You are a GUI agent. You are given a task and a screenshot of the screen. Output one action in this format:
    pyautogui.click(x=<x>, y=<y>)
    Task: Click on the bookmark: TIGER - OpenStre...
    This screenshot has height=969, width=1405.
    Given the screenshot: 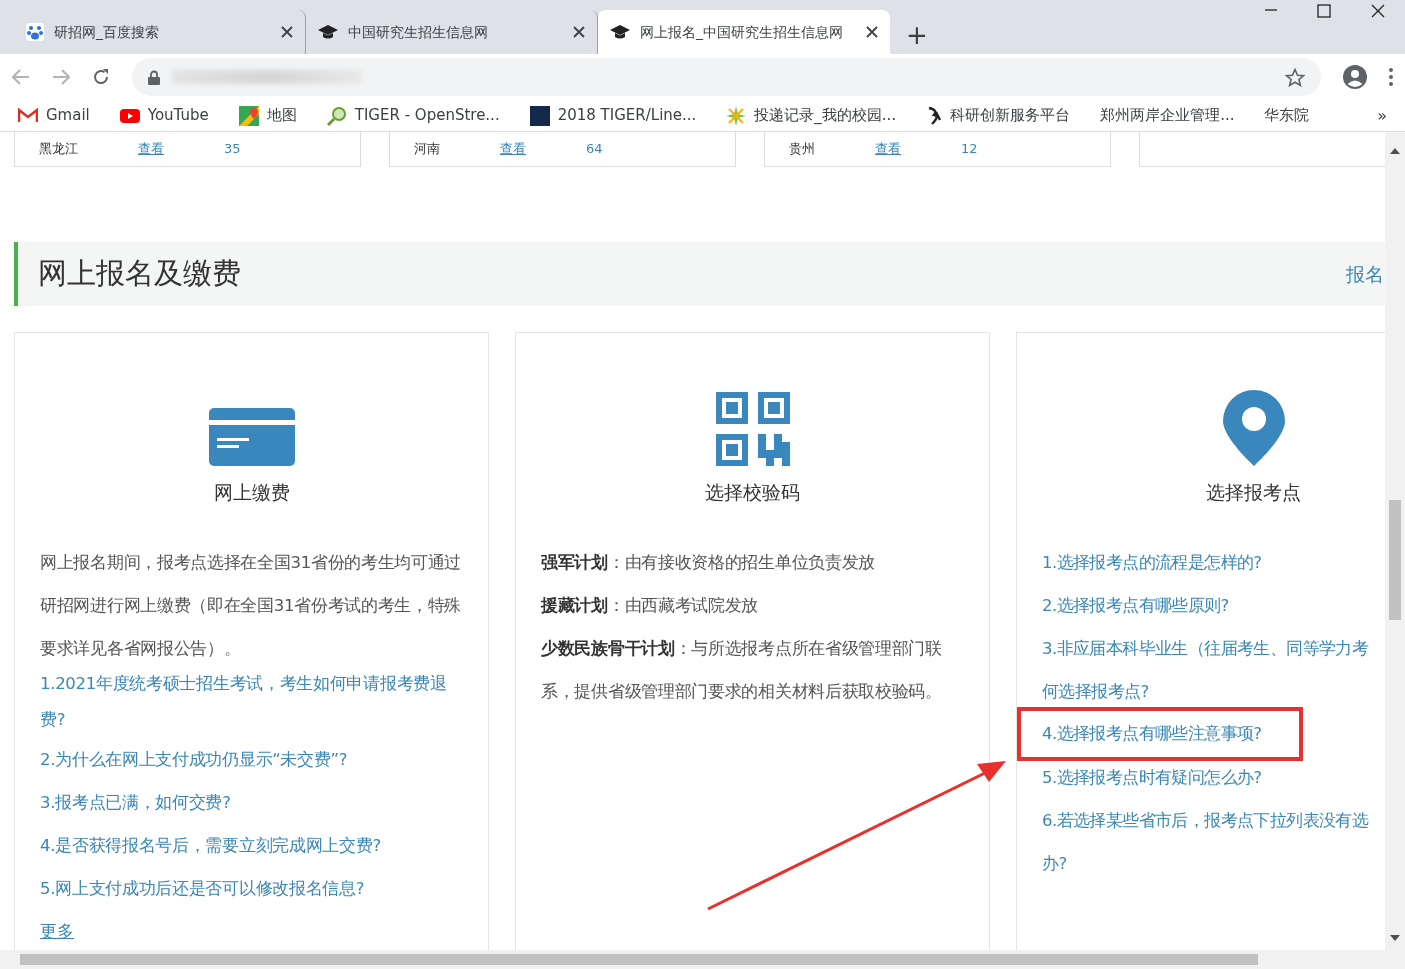 What is the action you would take?
    pyautogui.click(x=413, y=115)
    